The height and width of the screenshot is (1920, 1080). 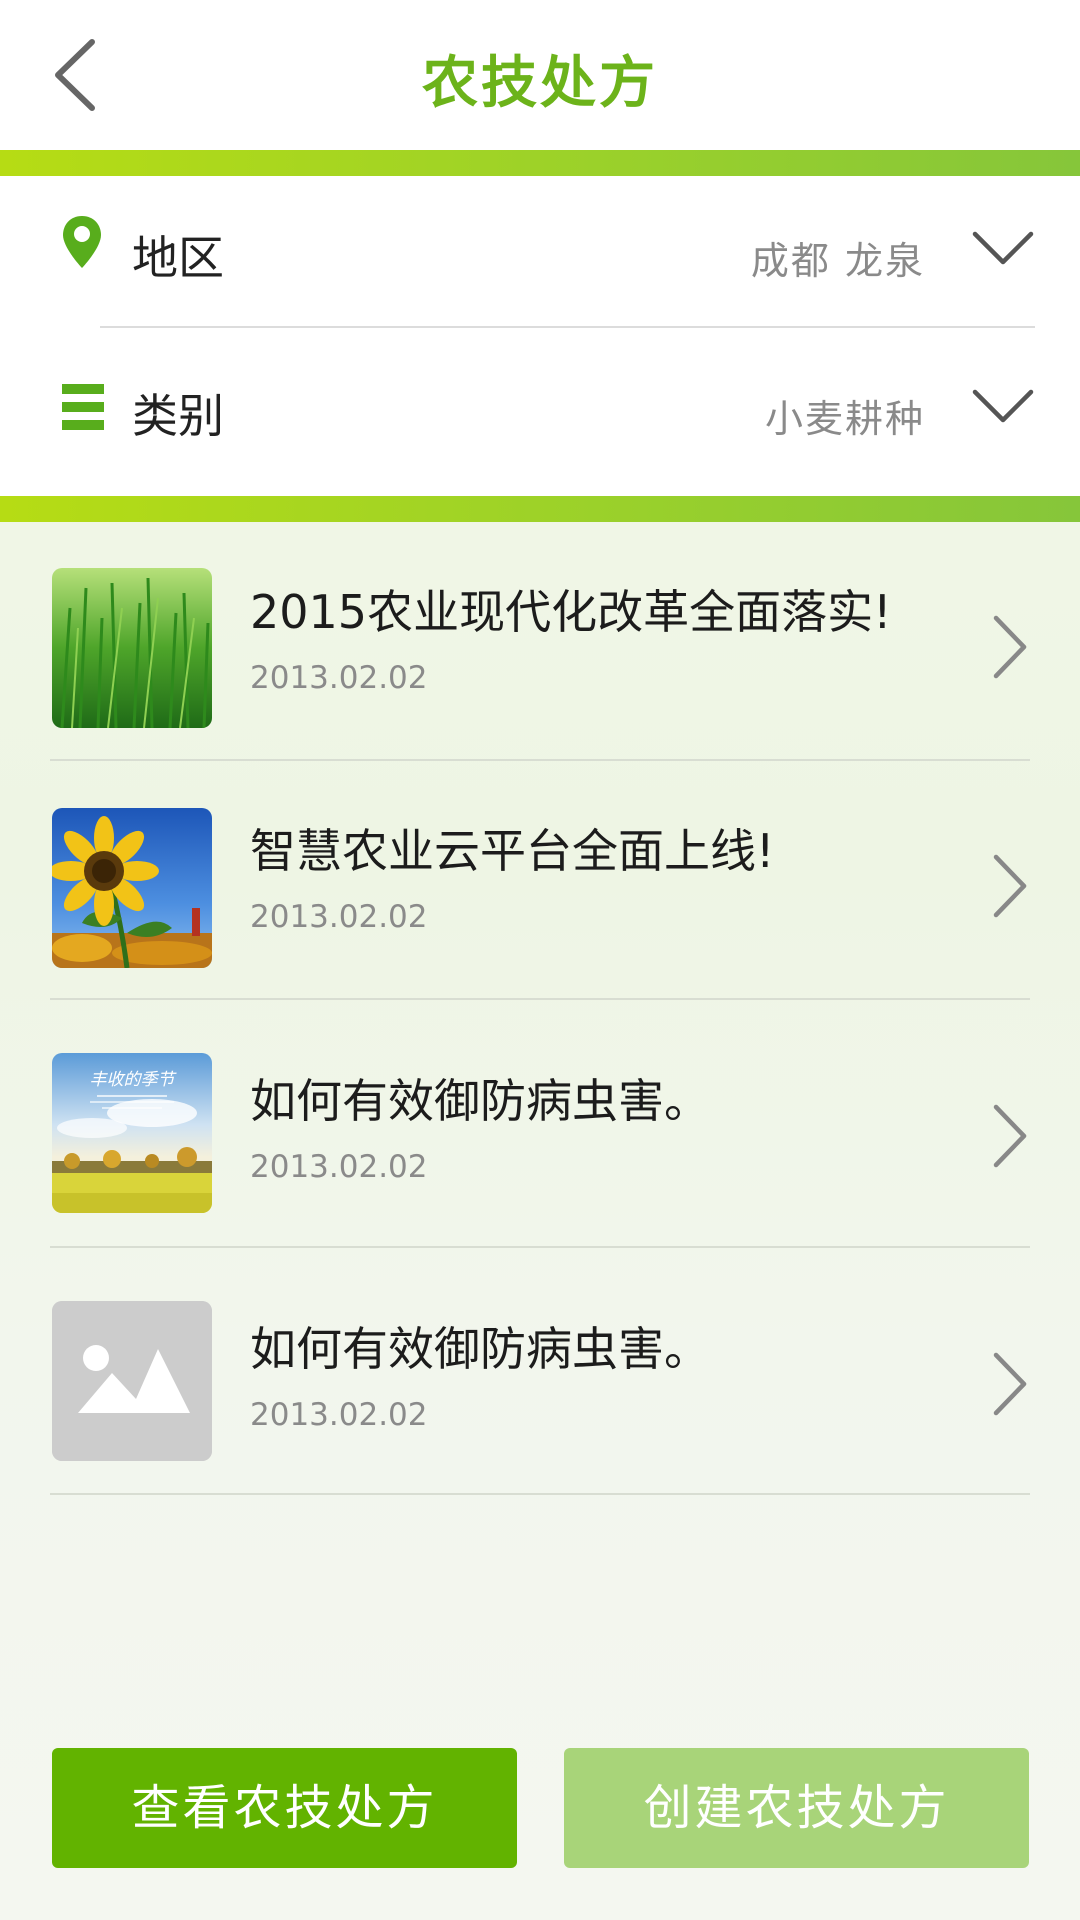 What do you see at coordinates (540, 1129) in the screenshot?
I see `list-item: 丰收的季节 如何有效御防病虫害。 2013.02.02` at bounding box center [540, 1129].